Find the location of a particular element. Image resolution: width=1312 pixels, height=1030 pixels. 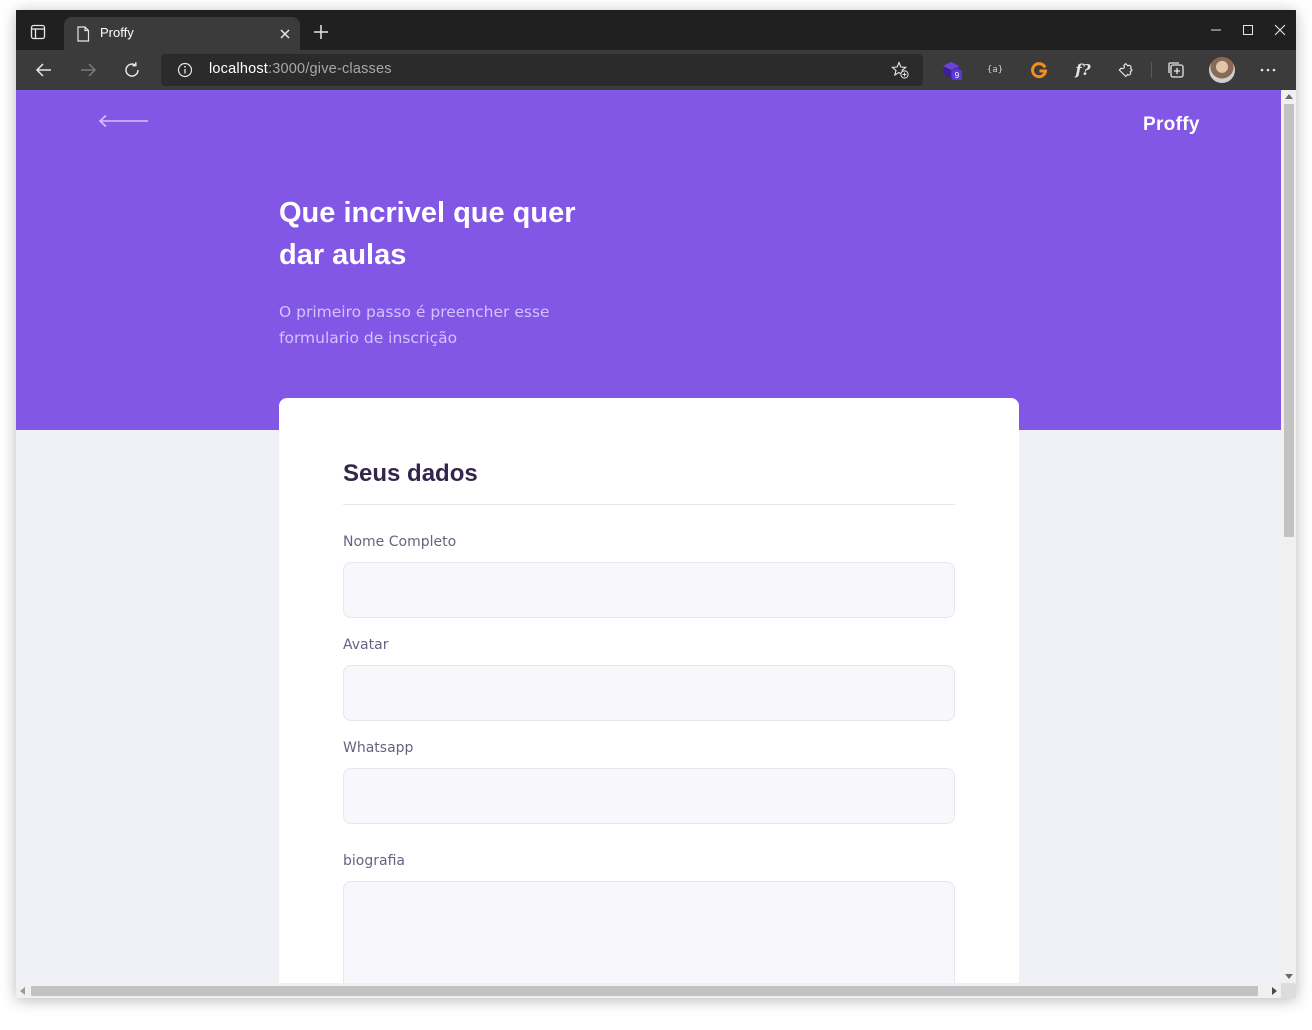

collections-button is located at coordinates (1176, 70).